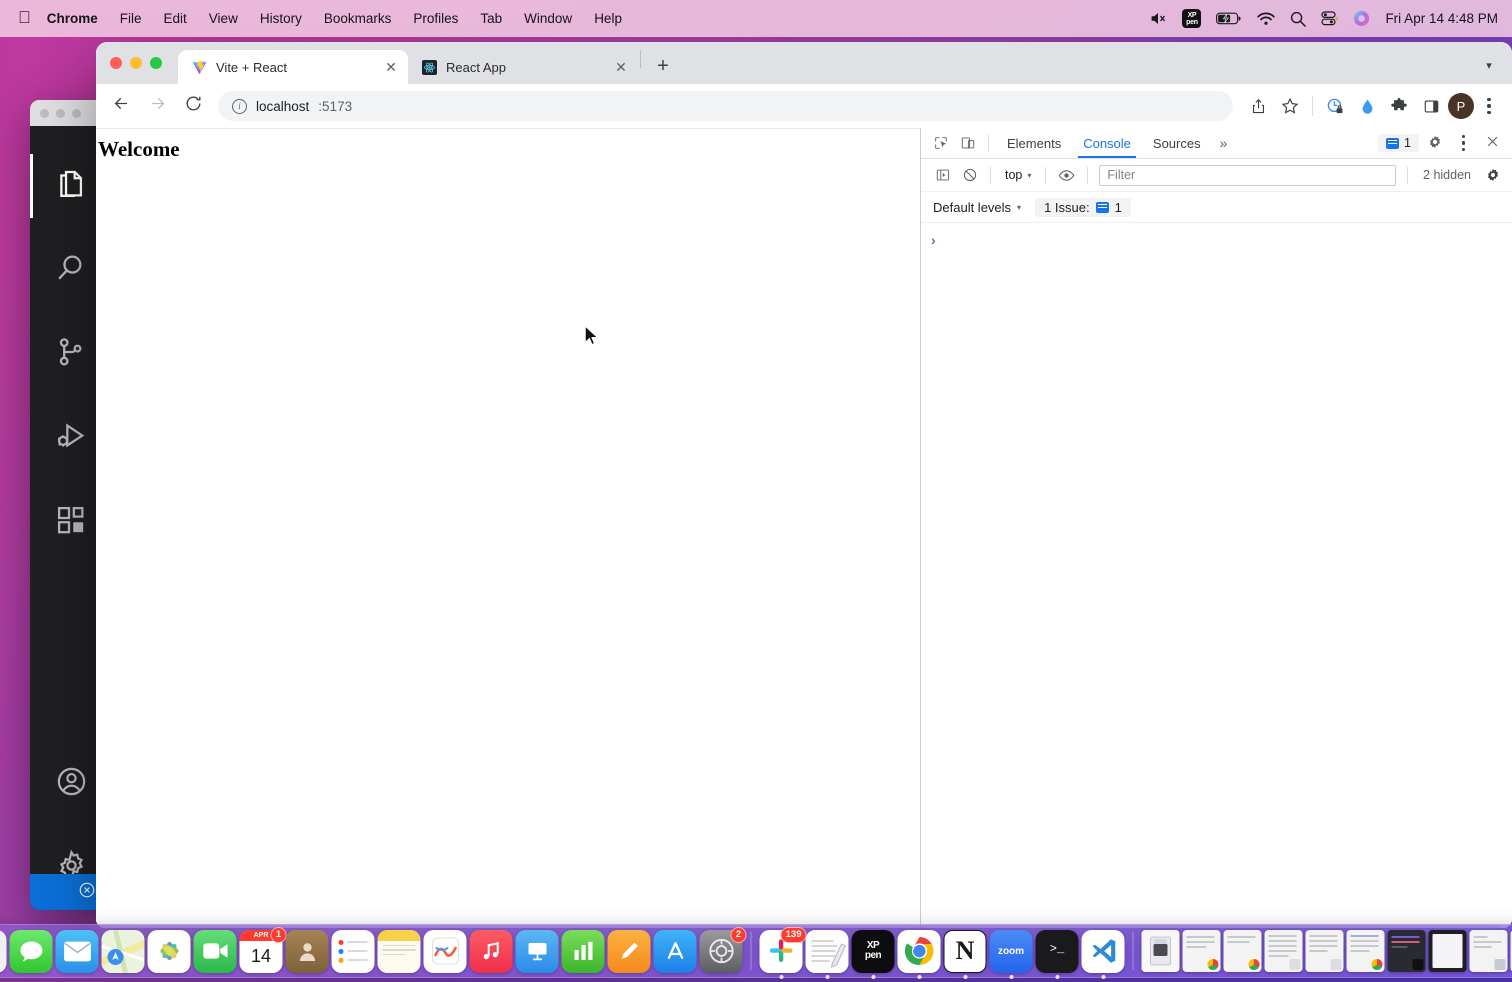 This screenshot has height=982, width=1512. Describe the element at coordinates (965, 954) in the screenshot. I see `dock-item-notion: N` at that location.